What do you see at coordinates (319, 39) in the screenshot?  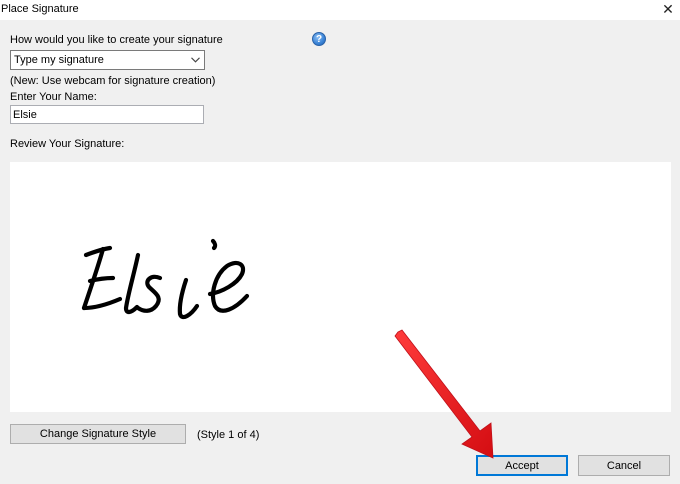 I see `help-icon: ?` at bounding box center [319, 39].